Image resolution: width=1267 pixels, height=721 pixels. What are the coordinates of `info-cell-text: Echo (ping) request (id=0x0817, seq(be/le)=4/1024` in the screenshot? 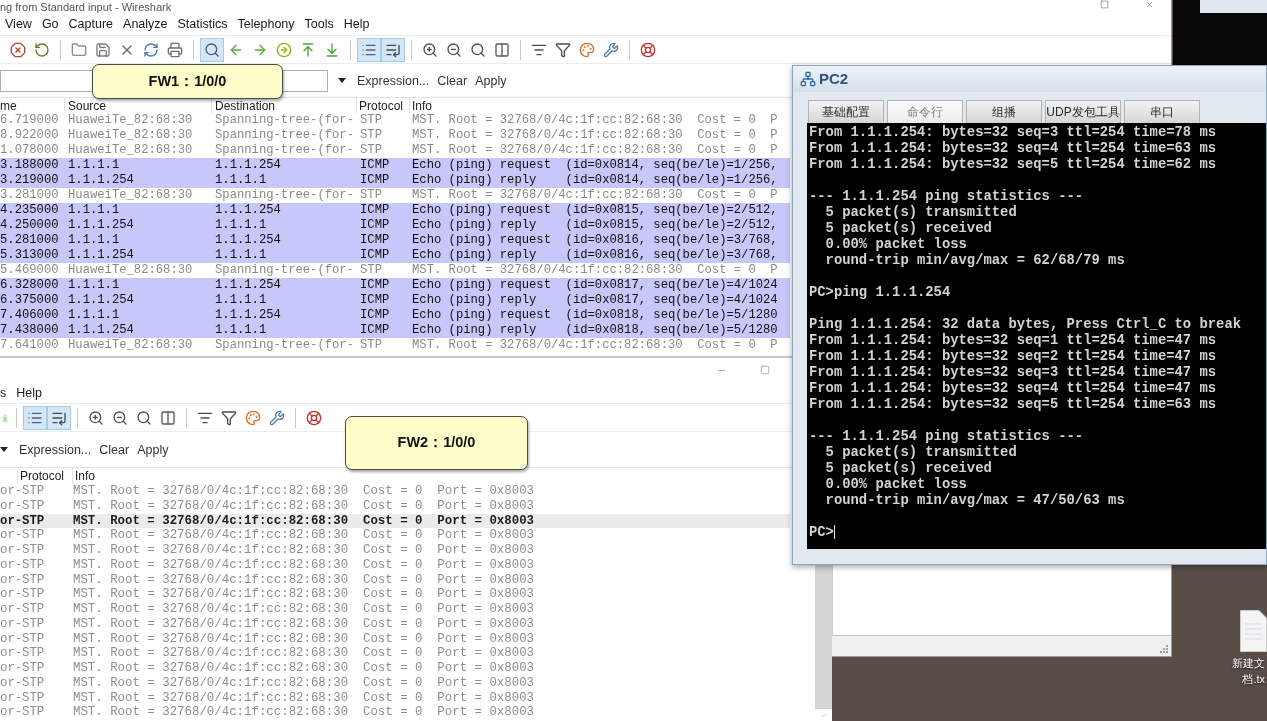 It's located at (594, 285).